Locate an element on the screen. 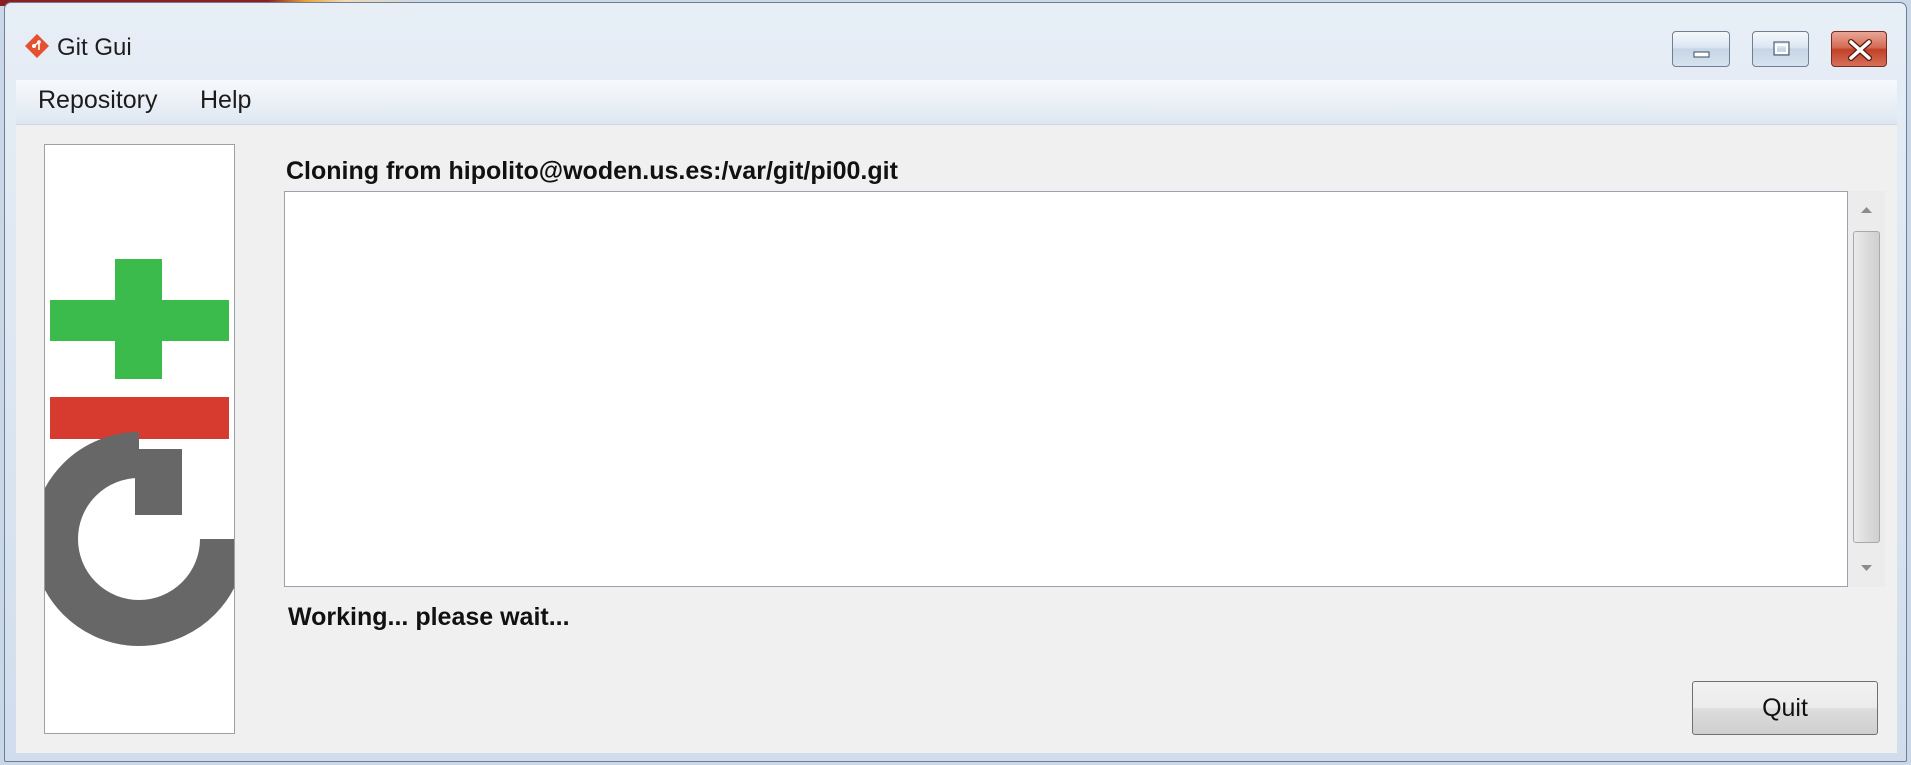 The height and width of the screenshot is (765, 1911). maximize-button is located at coordinates (1780, 49).